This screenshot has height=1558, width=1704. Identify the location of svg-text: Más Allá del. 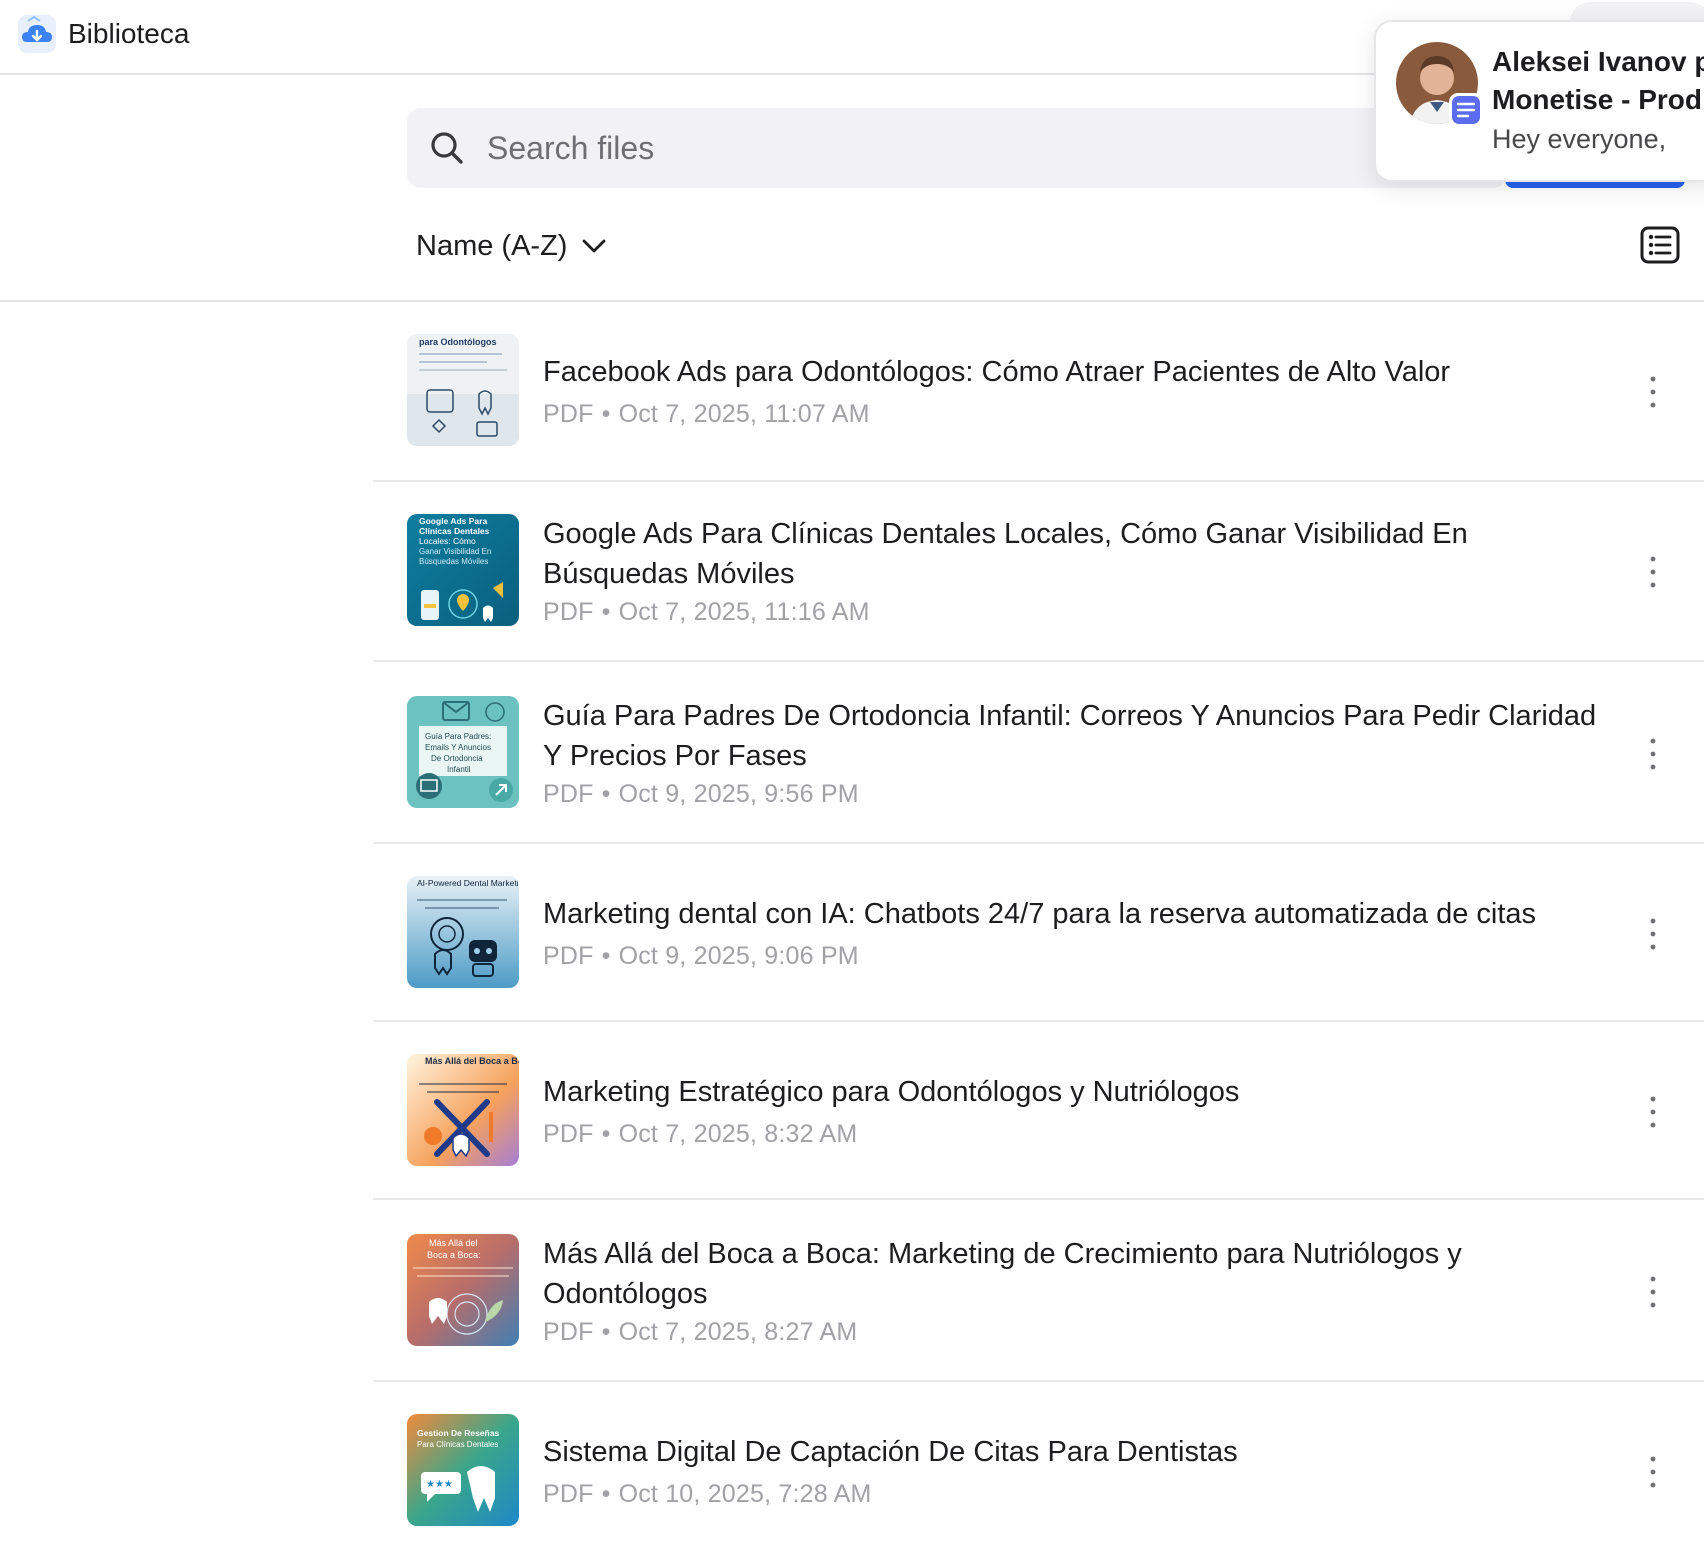
(453, 1243).